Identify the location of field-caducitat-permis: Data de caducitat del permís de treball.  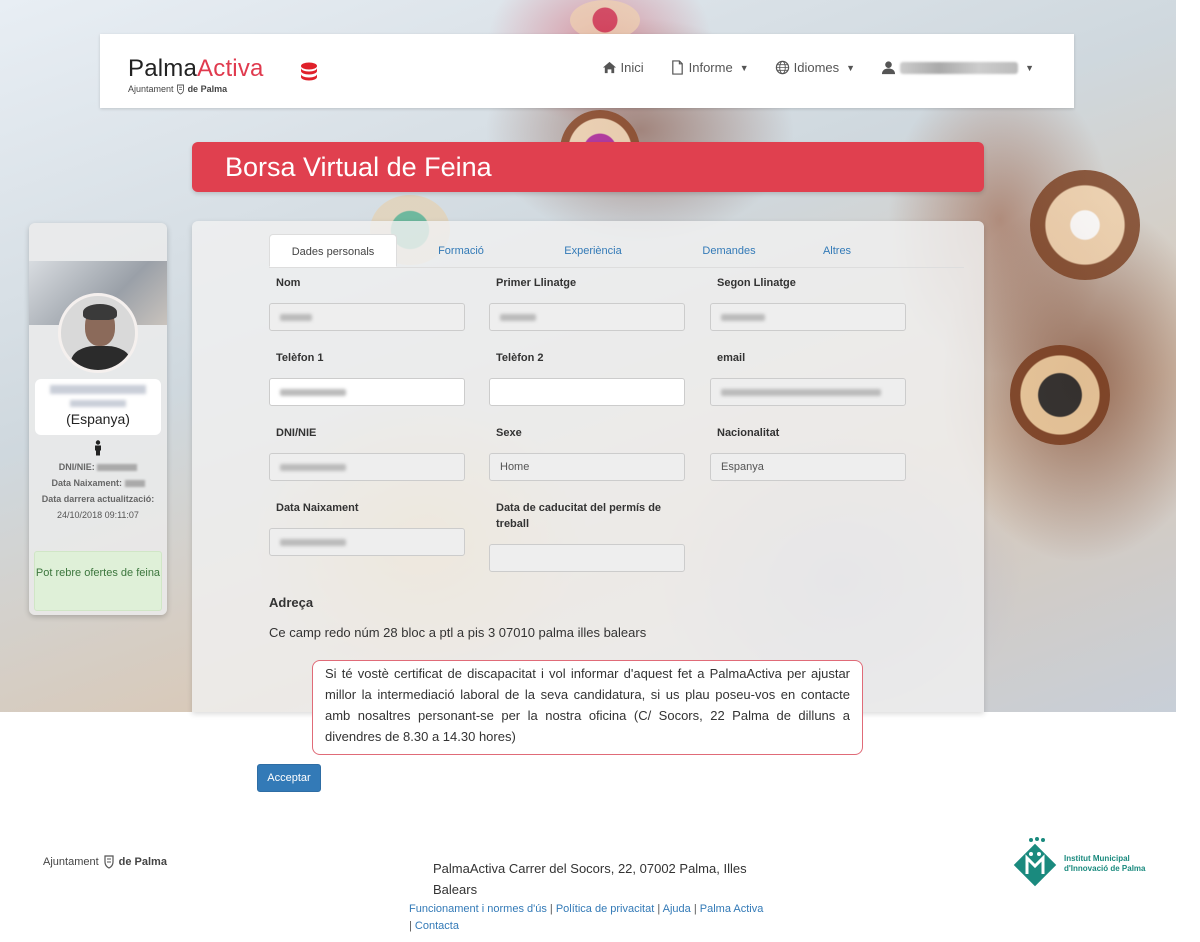
(587, 536).